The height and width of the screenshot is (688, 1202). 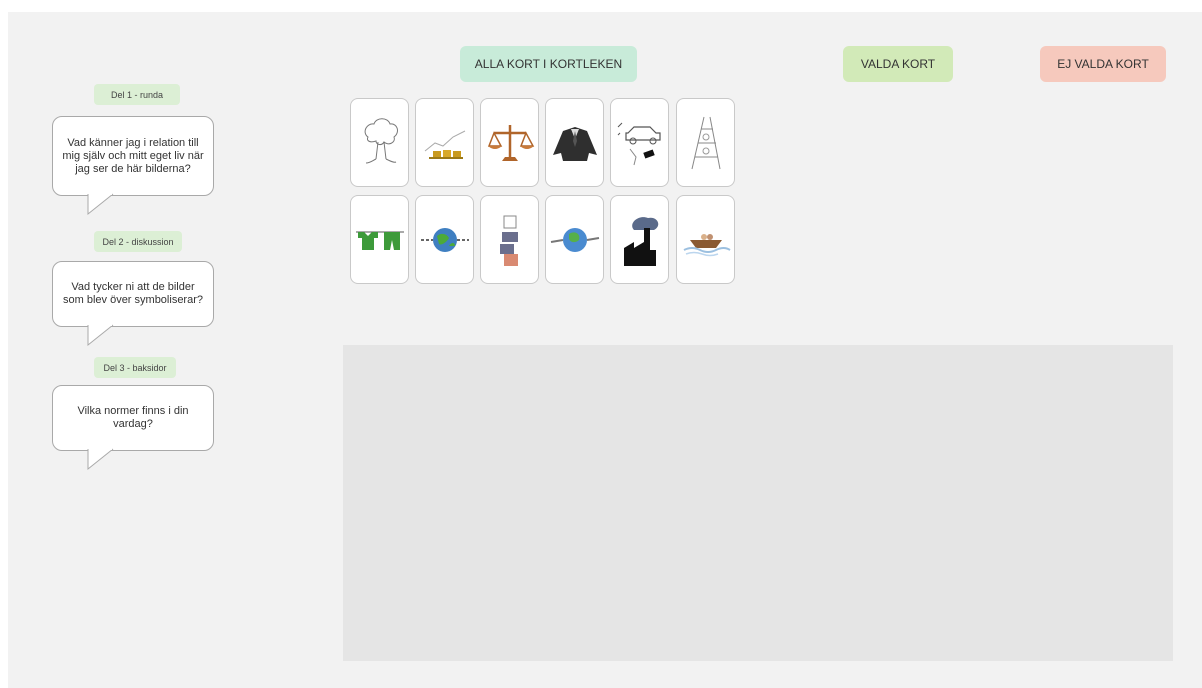 I want to click on card-clothesline, so click(x=379, y=239).